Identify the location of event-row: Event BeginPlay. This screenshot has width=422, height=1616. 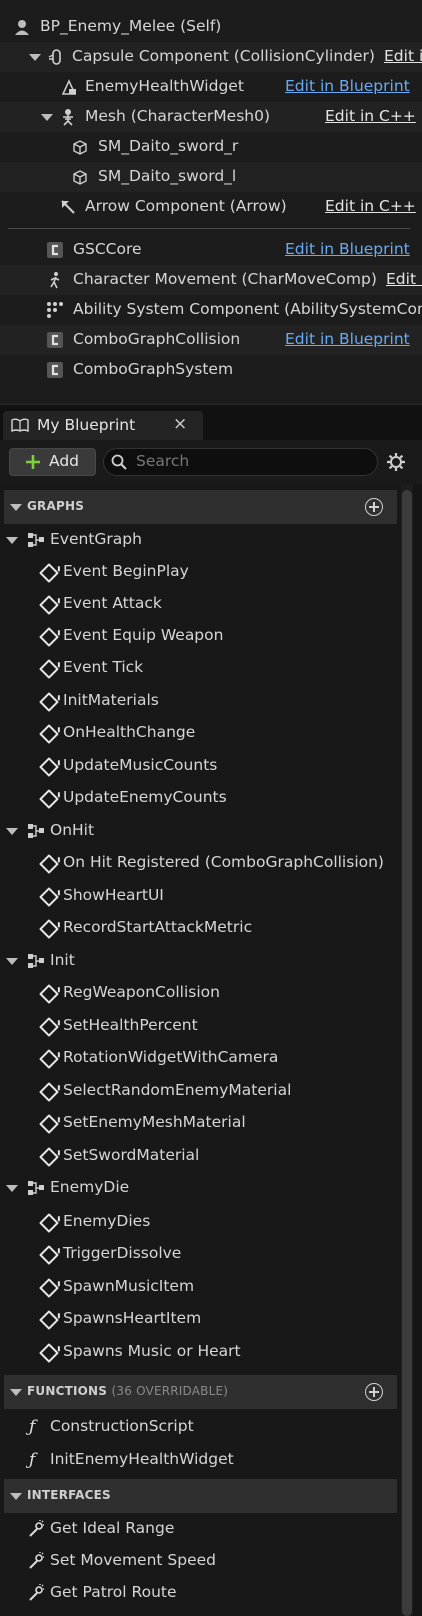
(211, 572).